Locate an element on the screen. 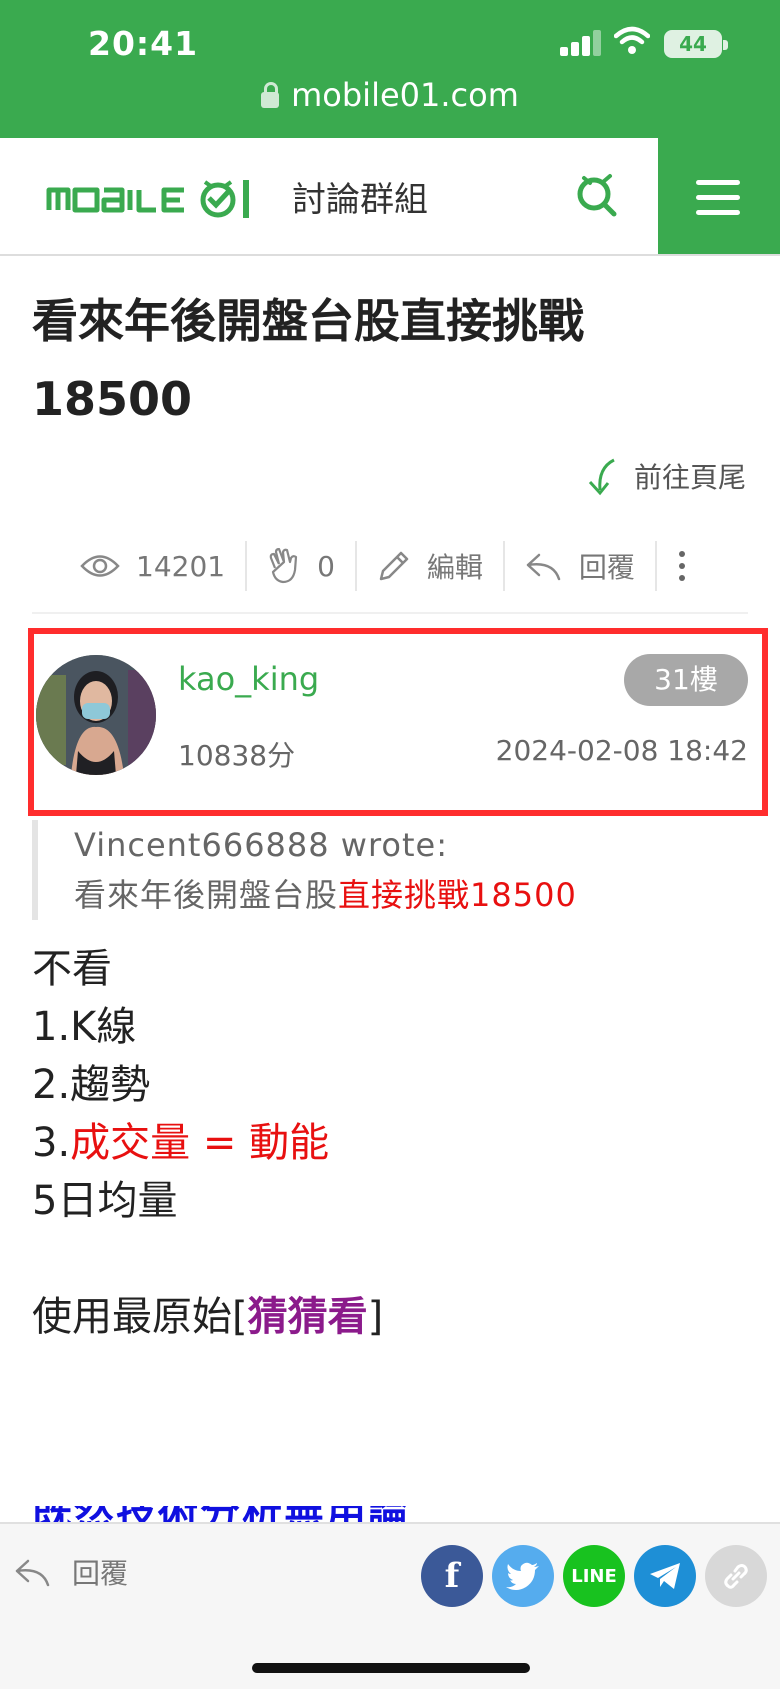 The width and height of the screenshot is (780, 1689). post-datetime: 2024-02-08 18:42 is located at coordinates (621, 750).